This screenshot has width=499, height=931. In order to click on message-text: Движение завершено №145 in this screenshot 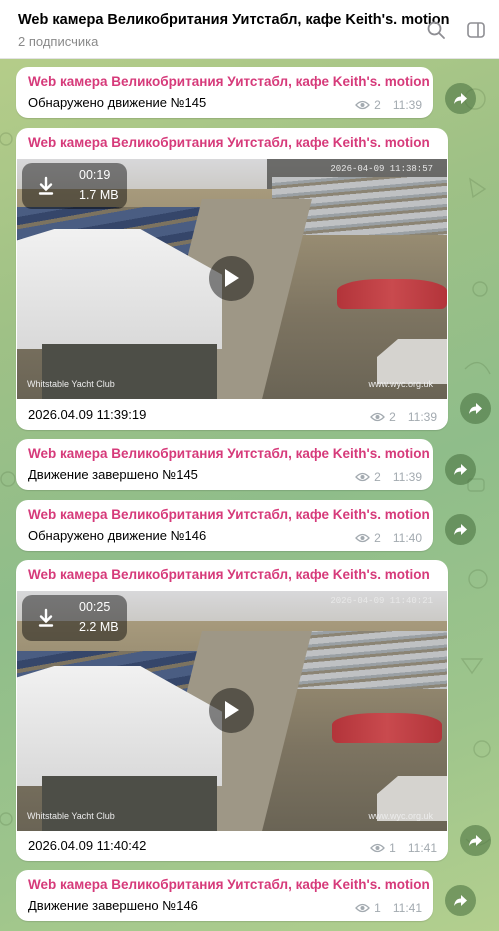, I will do `click(113, 474)`.